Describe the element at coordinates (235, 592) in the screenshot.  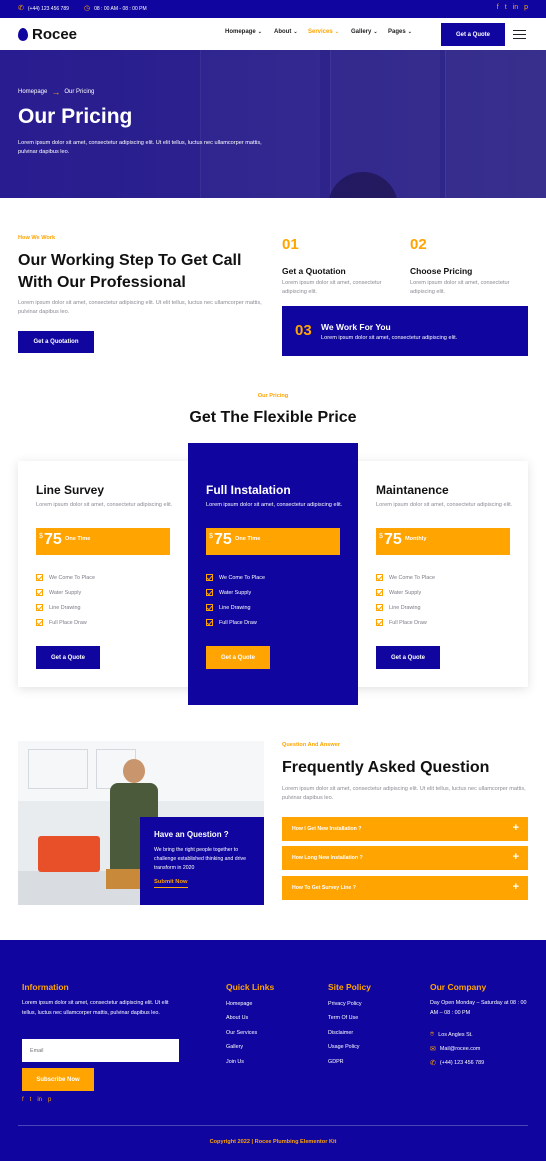
I see `feature-label: Water Supply` at that location.